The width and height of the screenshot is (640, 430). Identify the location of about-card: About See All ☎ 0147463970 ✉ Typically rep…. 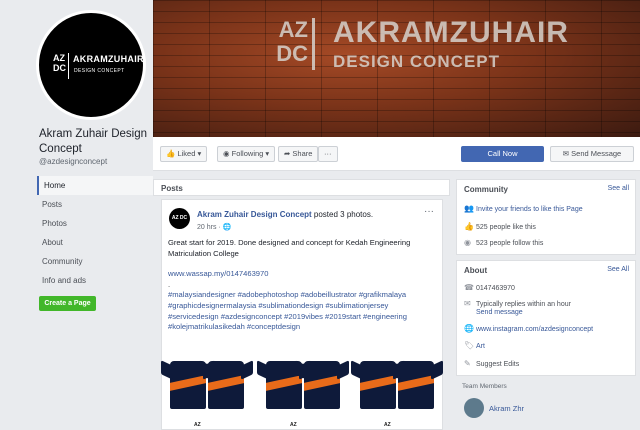
(546, 318).